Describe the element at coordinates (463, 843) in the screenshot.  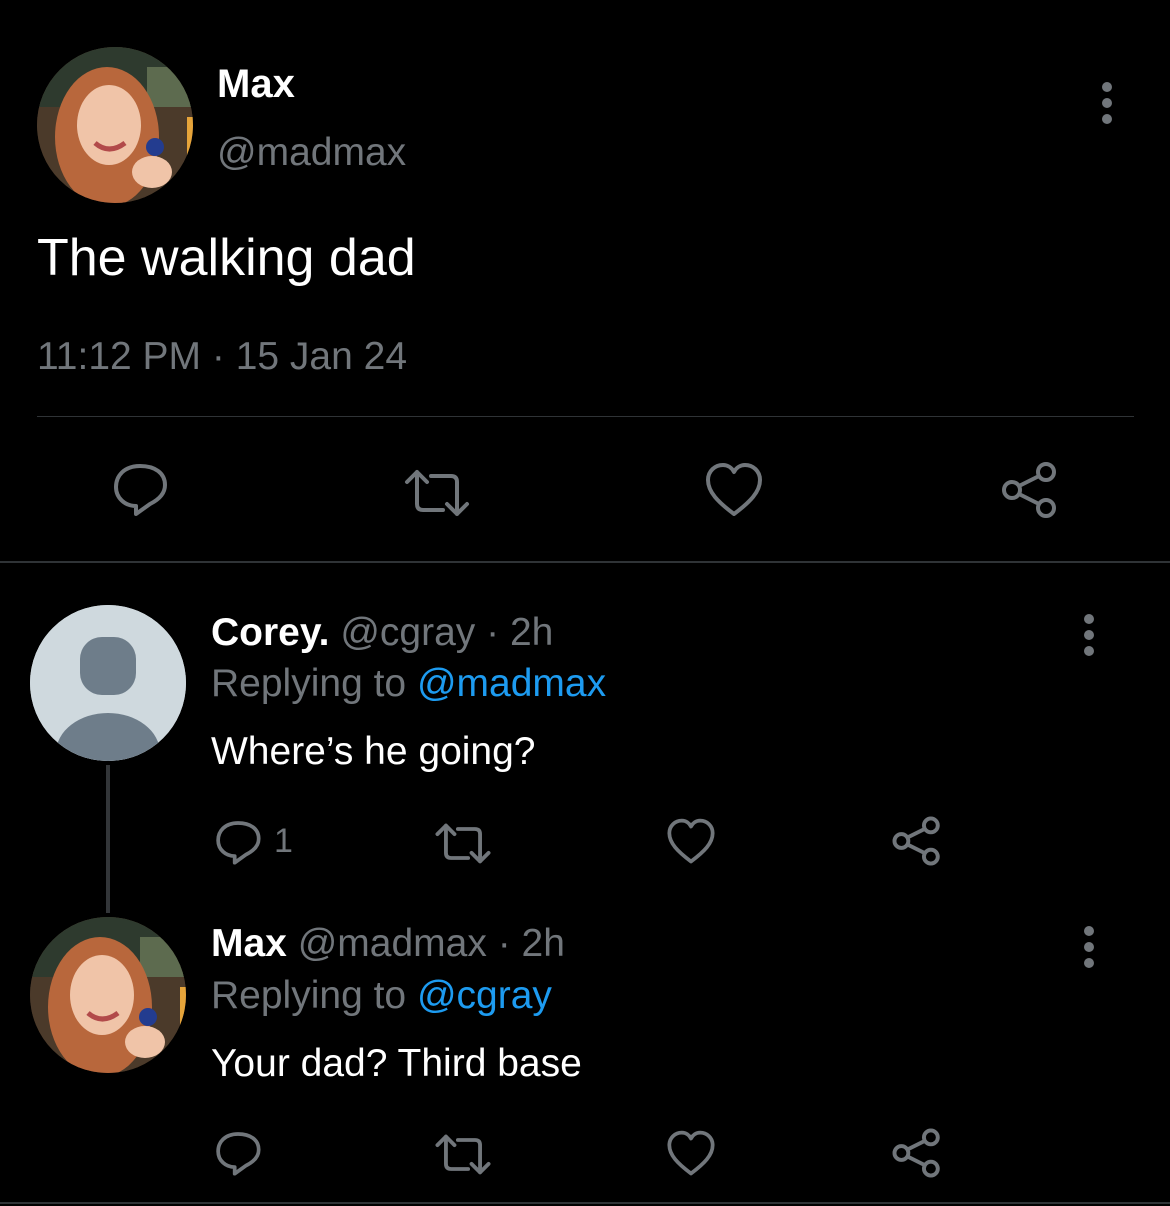
I see `reply-1-retweet-icon` at that location.